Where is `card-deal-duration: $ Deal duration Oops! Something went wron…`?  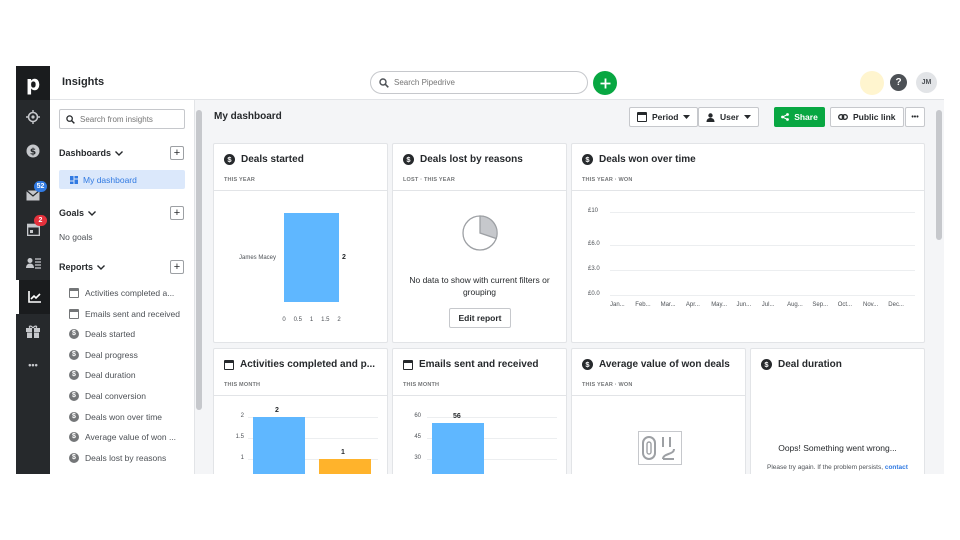 card-deal-duration: $ Deal duration Oops! Something went wron… is located at coordinates (837, 411).